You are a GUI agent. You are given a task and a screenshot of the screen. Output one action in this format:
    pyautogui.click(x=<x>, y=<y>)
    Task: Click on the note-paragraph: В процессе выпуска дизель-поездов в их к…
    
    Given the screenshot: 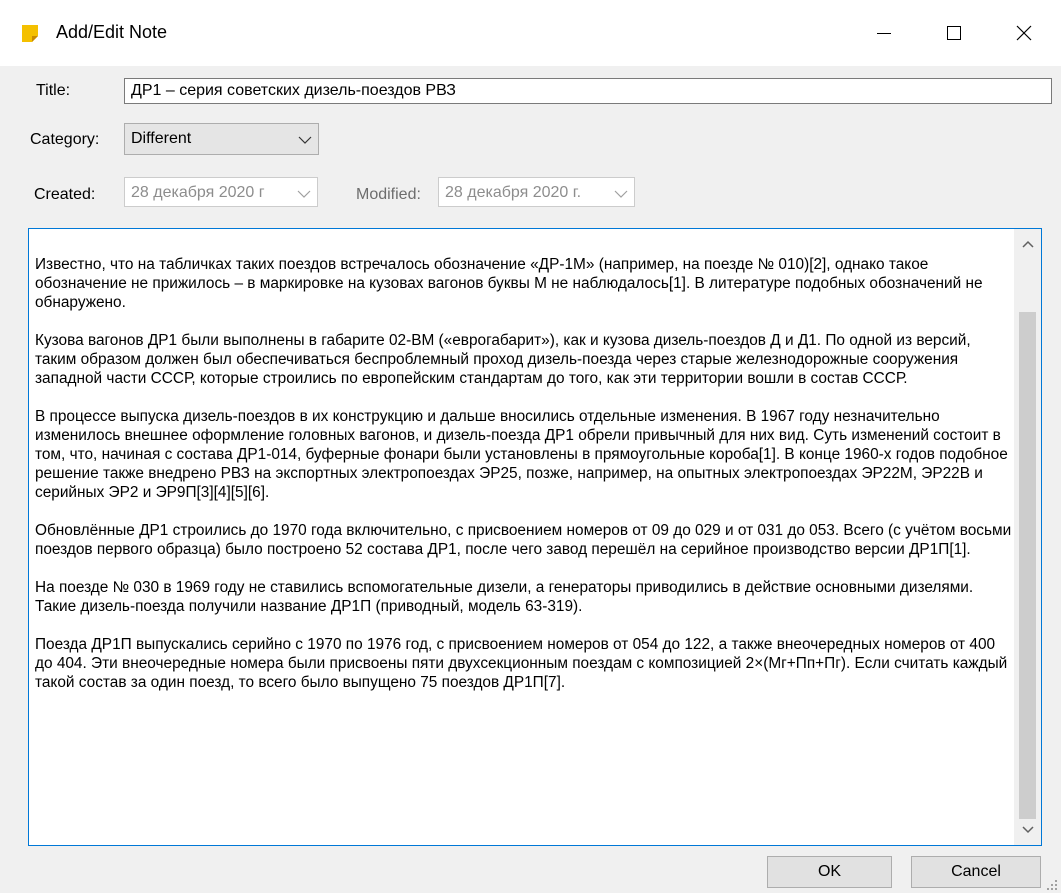 What is the action you would take?
    pyautogui.click(x=521, y=454)
    